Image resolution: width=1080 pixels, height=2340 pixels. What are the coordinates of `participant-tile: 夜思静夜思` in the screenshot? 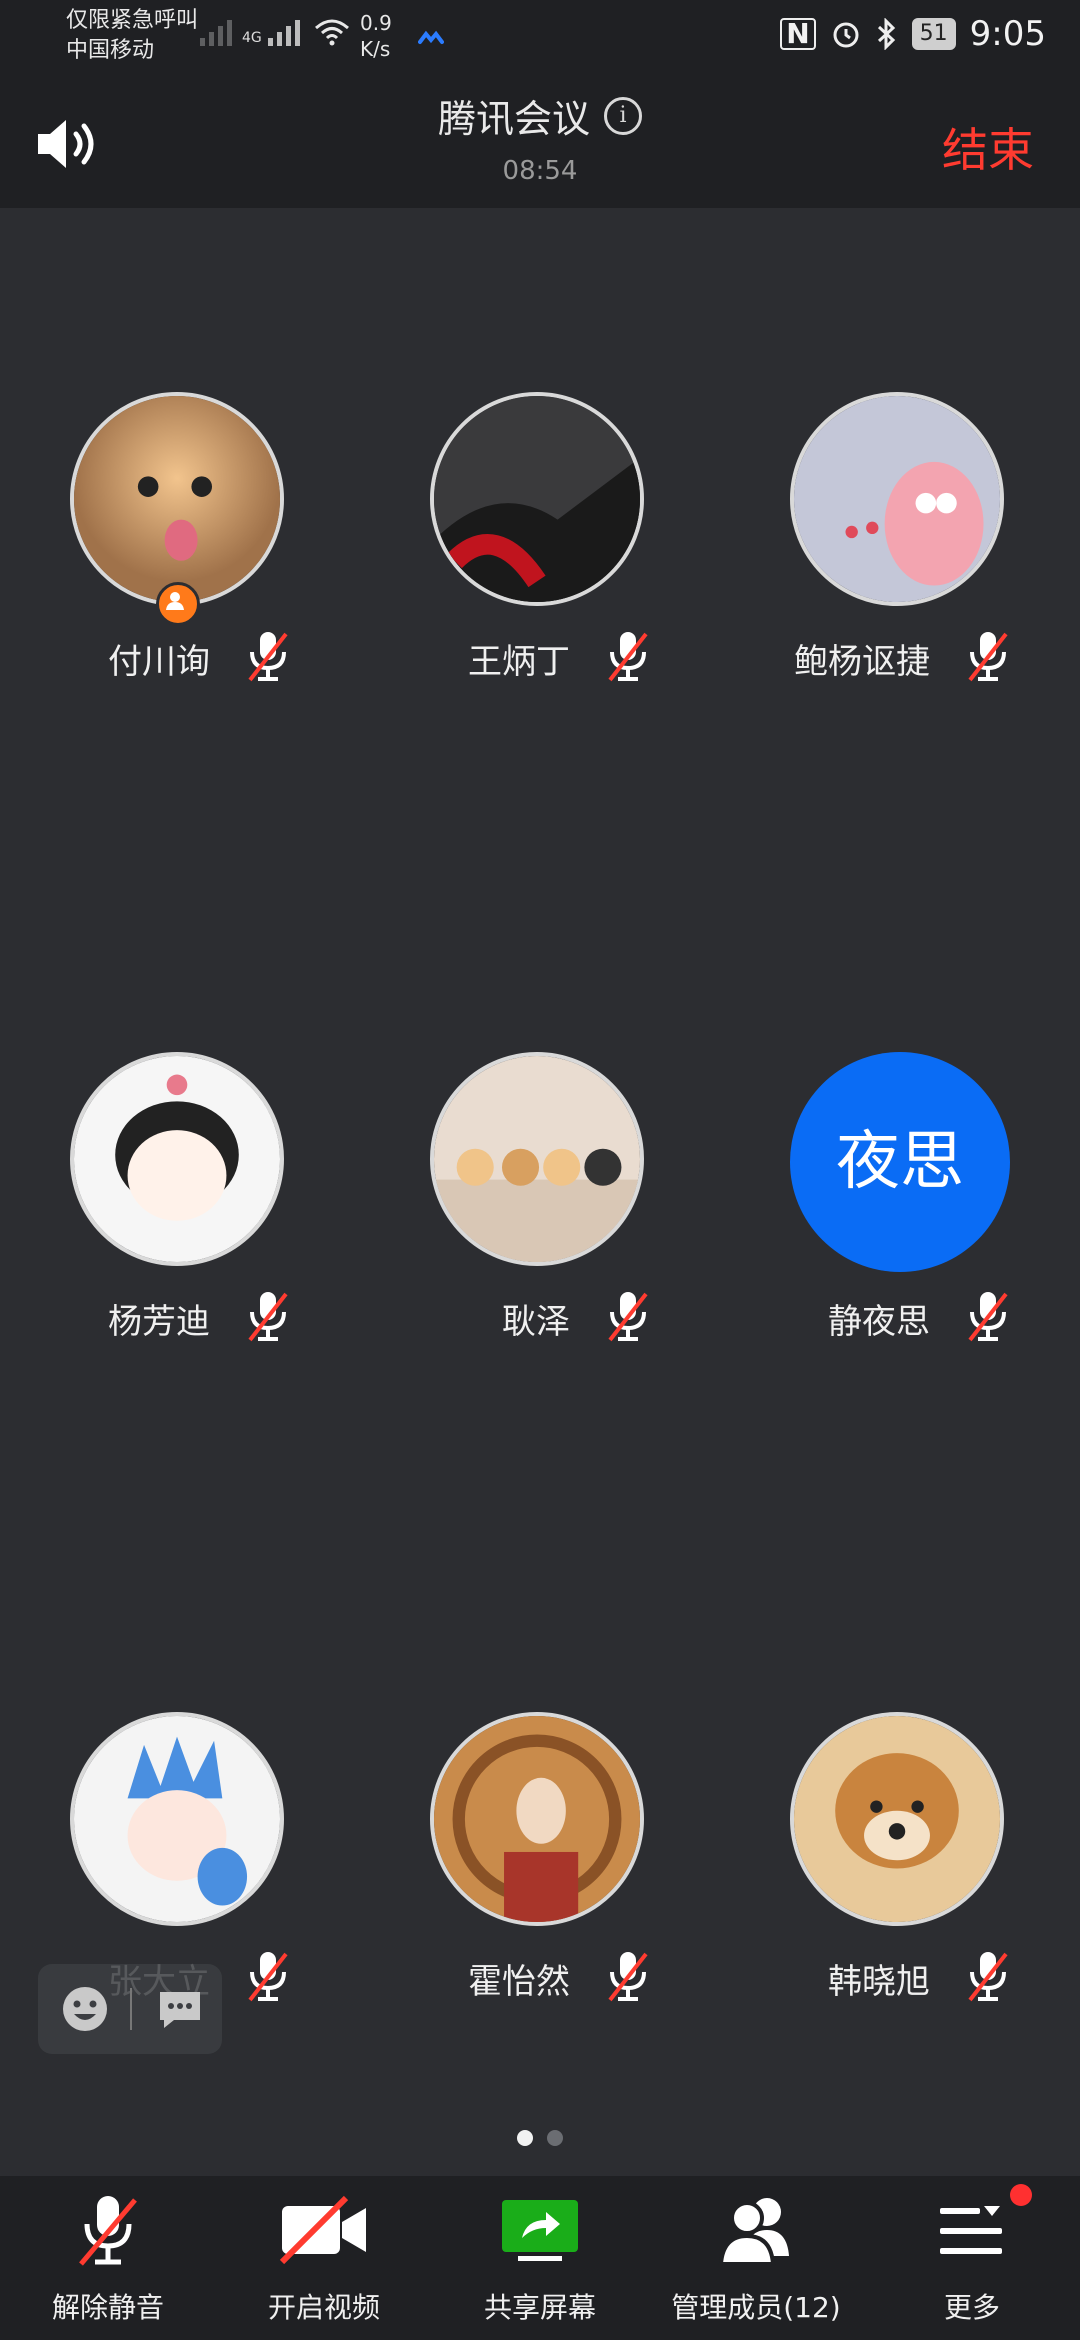 It's located at (900, 1202).